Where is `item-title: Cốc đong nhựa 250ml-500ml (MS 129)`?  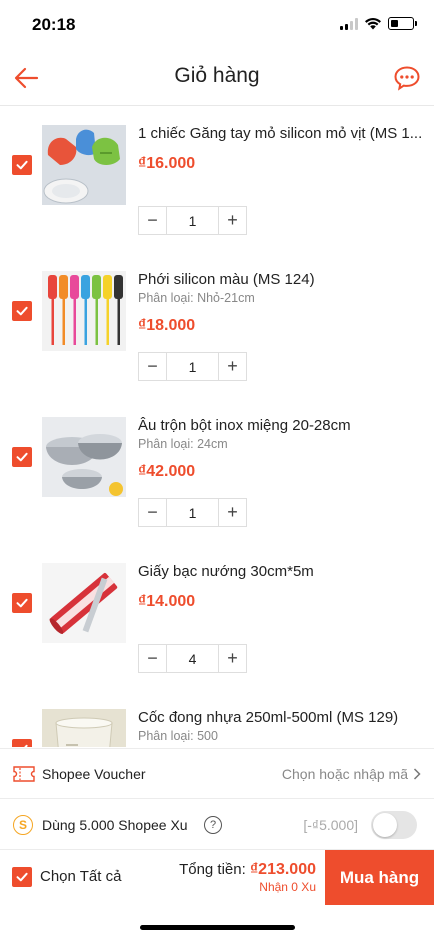
item-title: Cốc đong nhựa 250ml-500ml (MS 129) is located at coordinates (282, 717).